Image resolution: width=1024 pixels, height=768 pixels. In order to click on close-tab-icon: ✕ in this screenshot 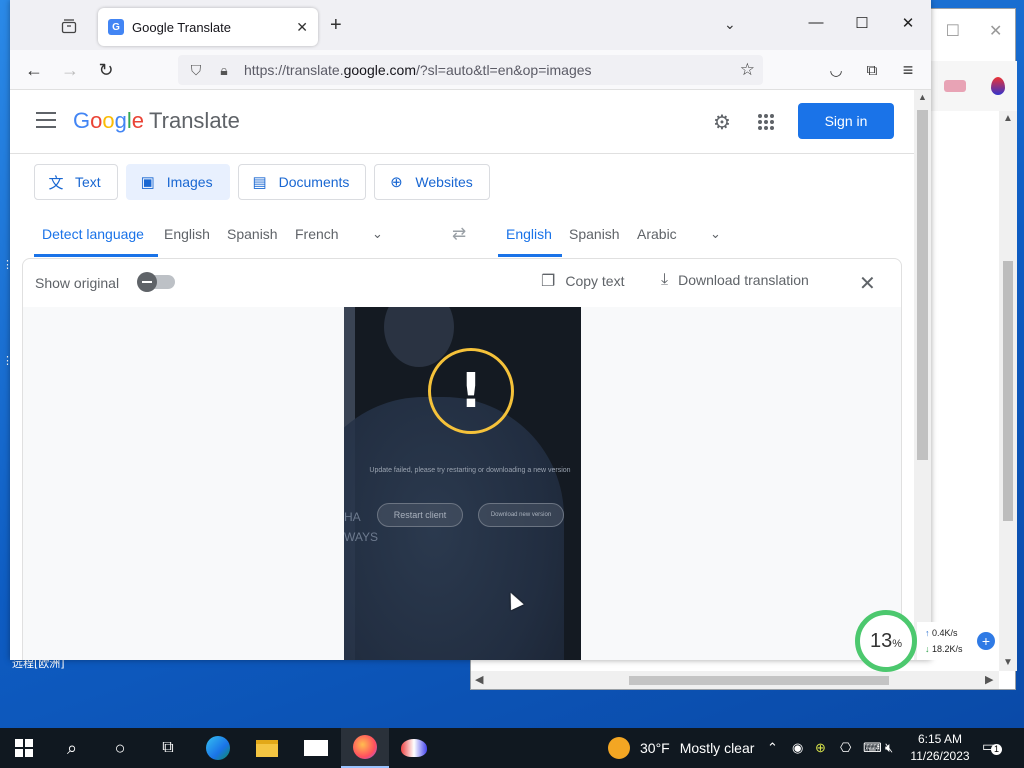, I will do `click(302, 27)`.